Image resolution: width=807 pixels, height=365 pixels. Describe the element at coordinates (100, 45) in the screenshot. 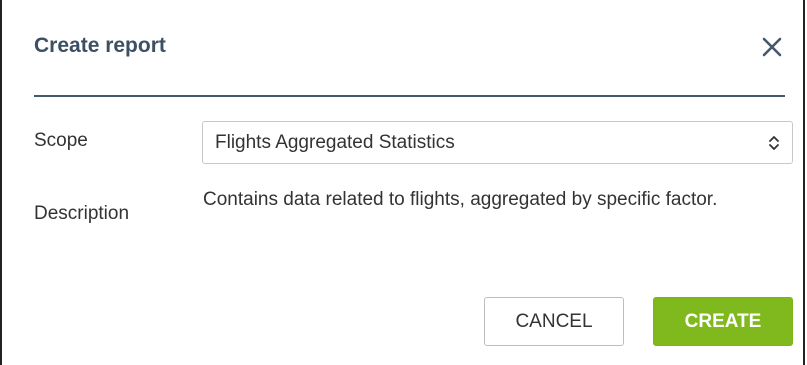

I see `dialog-title: Create report` at that location.